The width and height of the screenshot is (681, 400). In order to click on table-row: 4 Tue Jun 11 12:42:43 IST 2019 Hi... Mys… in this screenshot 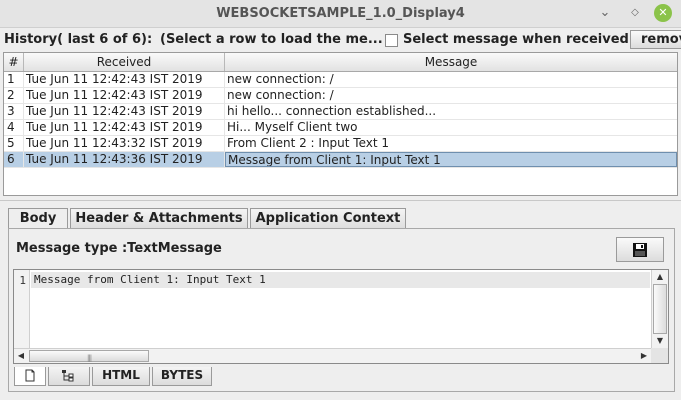, I will do `click(340, 128)`.